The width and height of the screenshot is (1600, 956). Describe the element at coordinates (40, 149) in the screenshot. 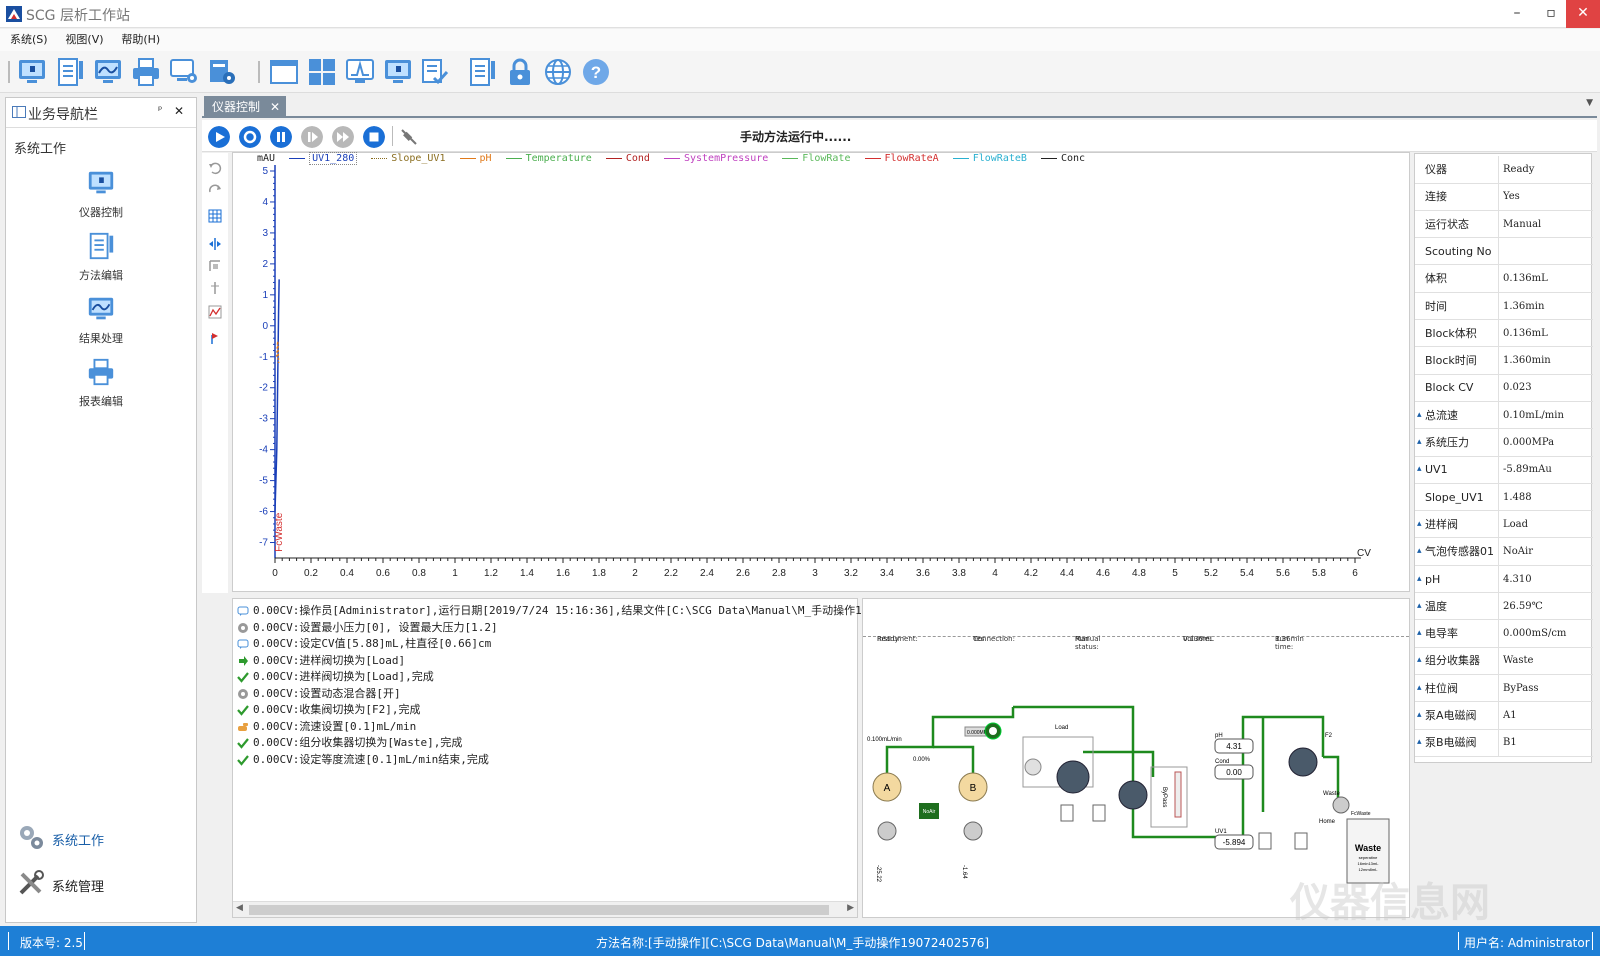

I see `nav-section-title: 系统工作` at that location.